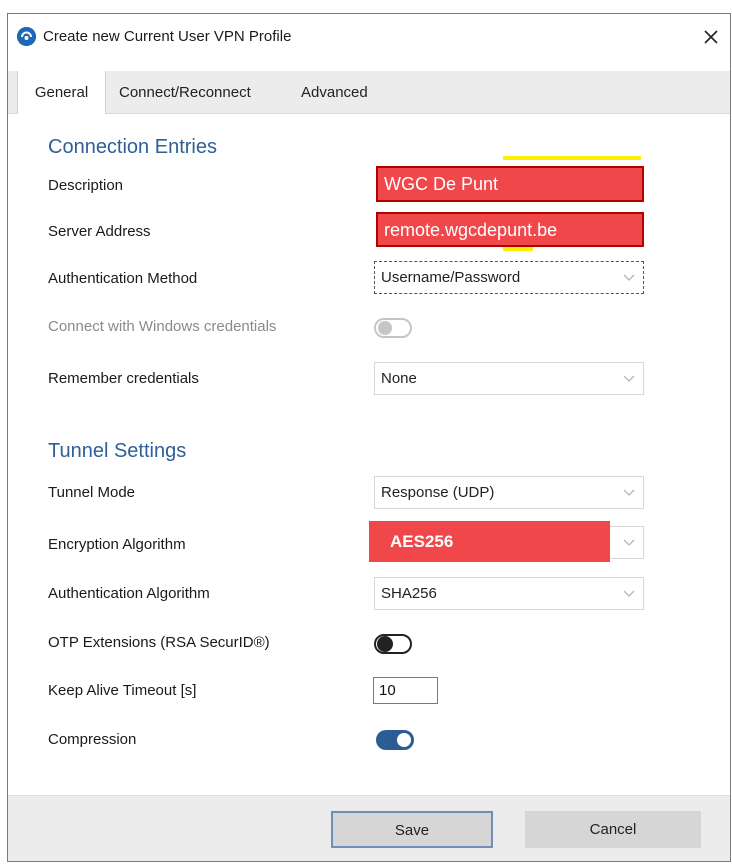 The image size is (732, 865). I want to click on title-bar: Create new Current User VPN Profile, so click(369, 37).